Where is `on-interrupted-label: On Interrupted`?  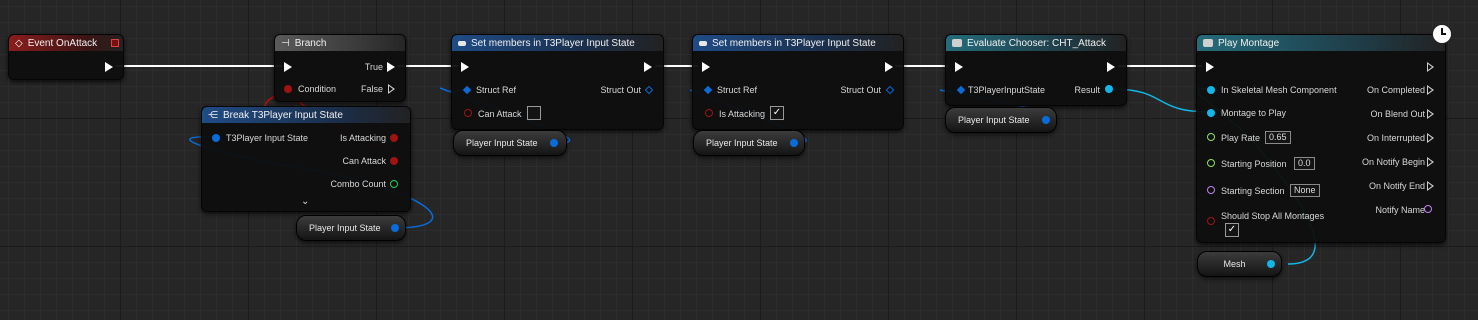 on-interrupted-label: On Interrupted is located at coordinates (1395, 138).